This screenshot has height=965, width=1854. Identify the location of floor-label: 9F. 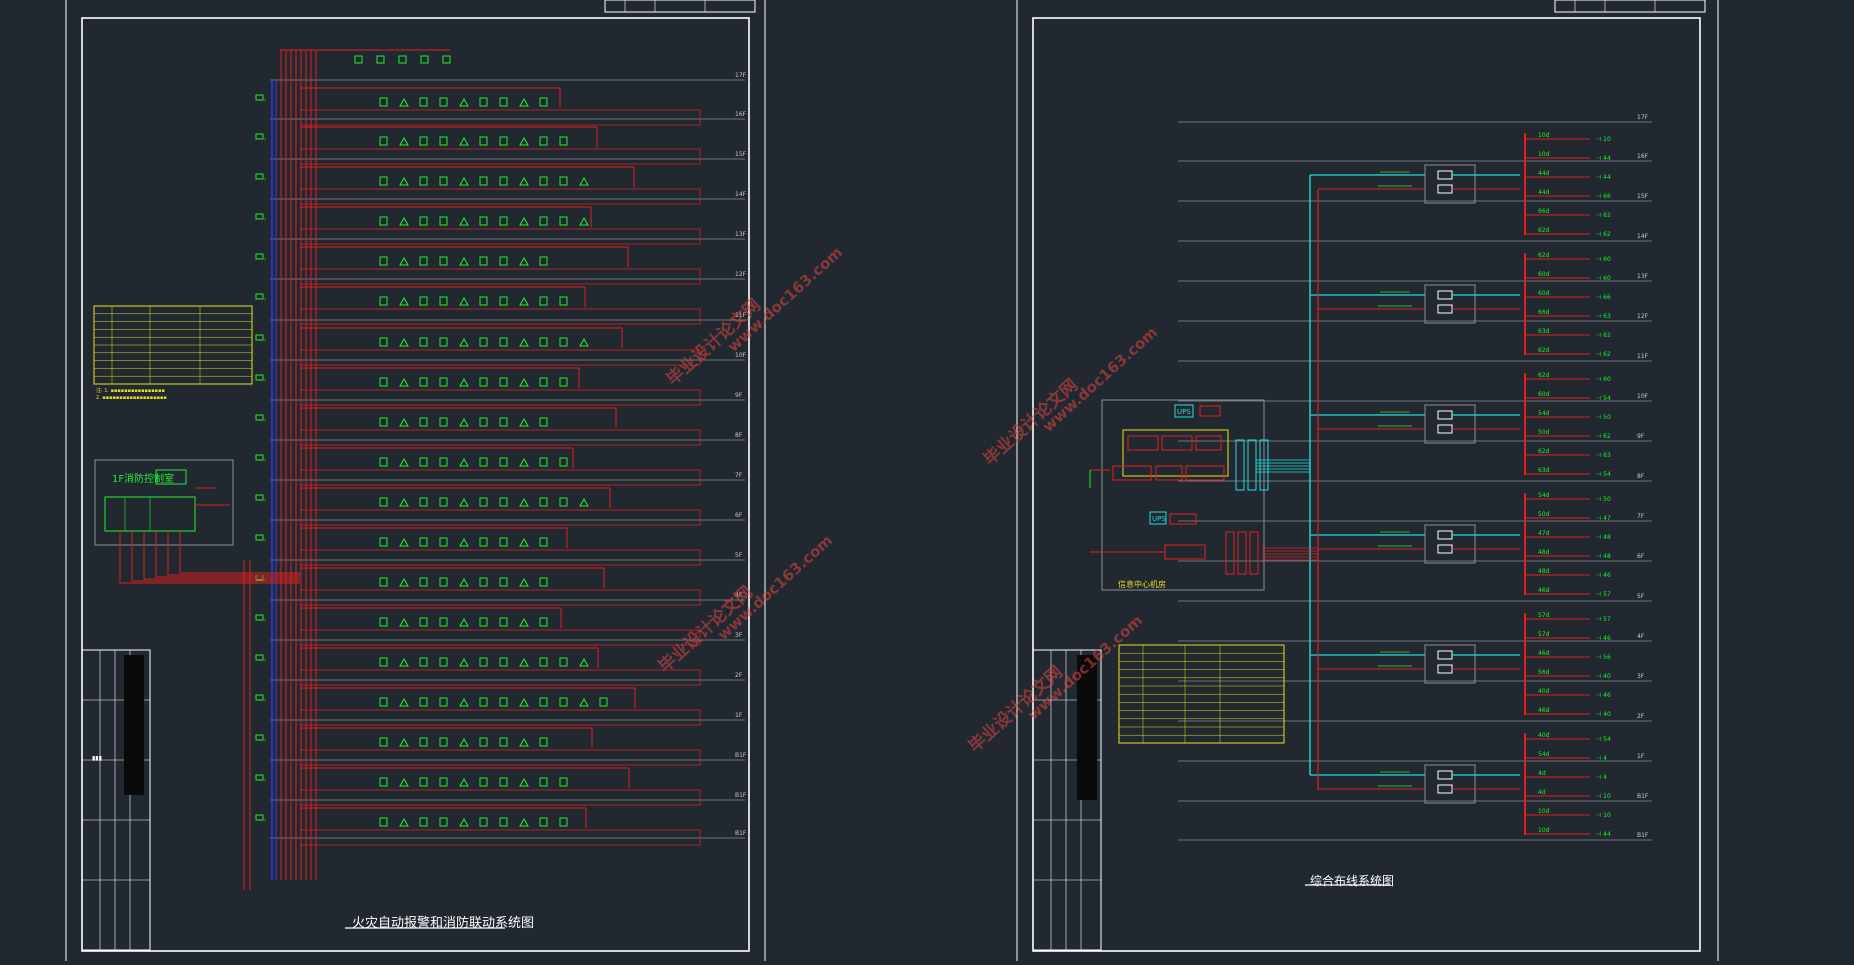
(739, 395).